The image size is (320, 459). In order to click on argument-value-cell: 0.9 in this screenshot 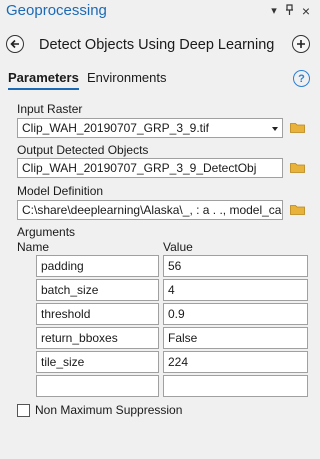, I will do `click(235, 314)`.